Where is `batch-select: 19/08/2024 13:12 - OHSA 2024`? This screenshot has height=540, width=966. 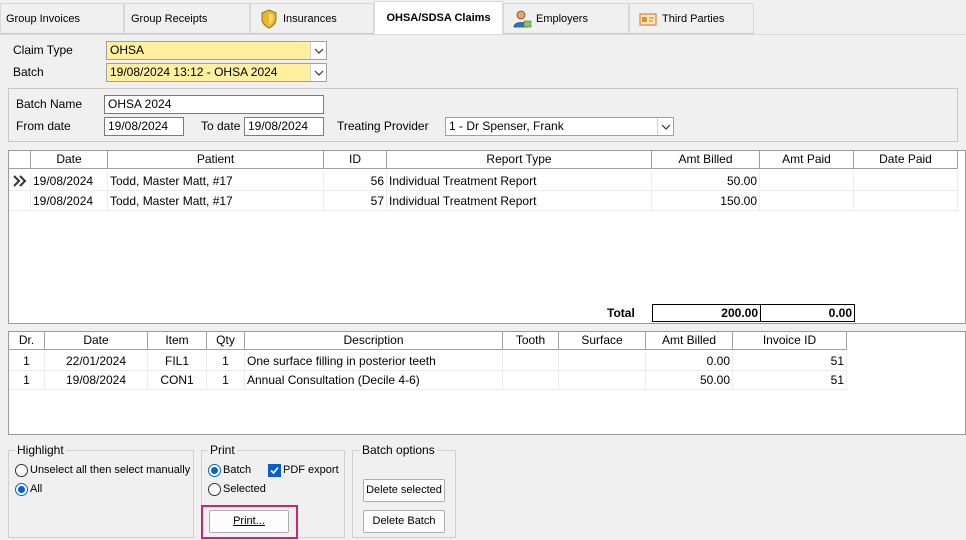
batch-select: 19/08/2024 13:12 - OHSA 2024 is located at coordinates (216, 72).